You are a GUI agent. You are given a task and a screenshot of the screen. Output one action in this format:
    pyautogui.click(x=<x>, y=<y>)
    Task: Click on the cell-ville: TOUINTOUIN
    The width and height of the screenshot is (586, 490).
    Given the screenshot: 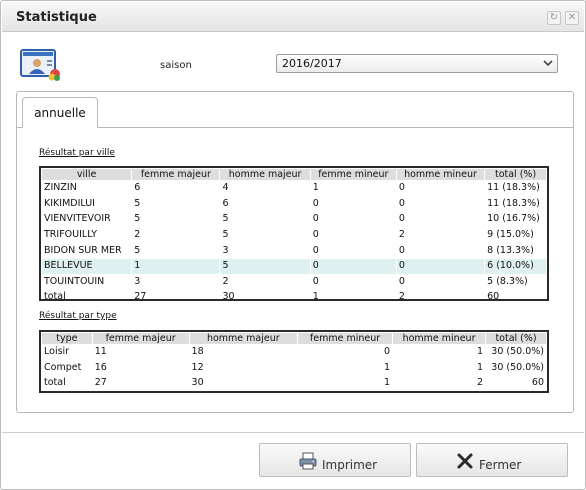 What is the action you would take?
    pyautogui.click(x=74, y=281)
    